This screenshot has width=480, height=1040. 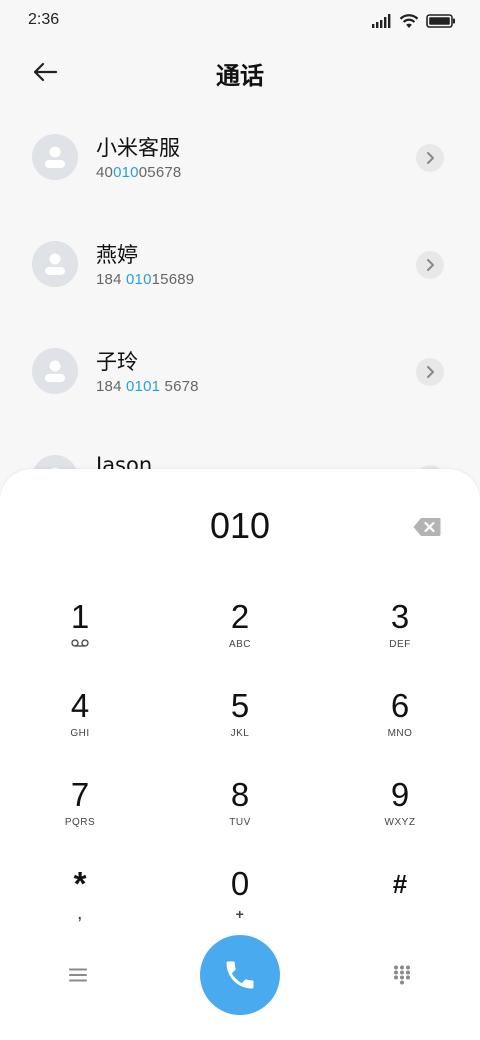 I want to click on key-letters: TUV, so click(x=240, y=822).